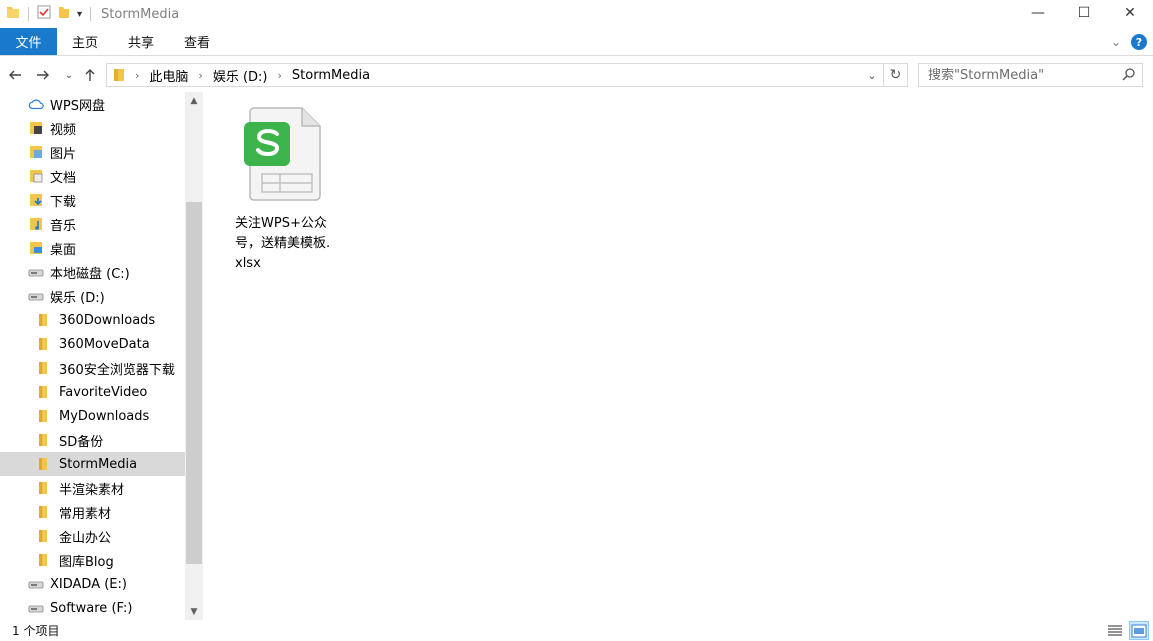  What do you see at coordinates (168, 75) in the screenshot?
I see `breadcrumb-this-pc: 此电脑` at bounding box center [168, 75].